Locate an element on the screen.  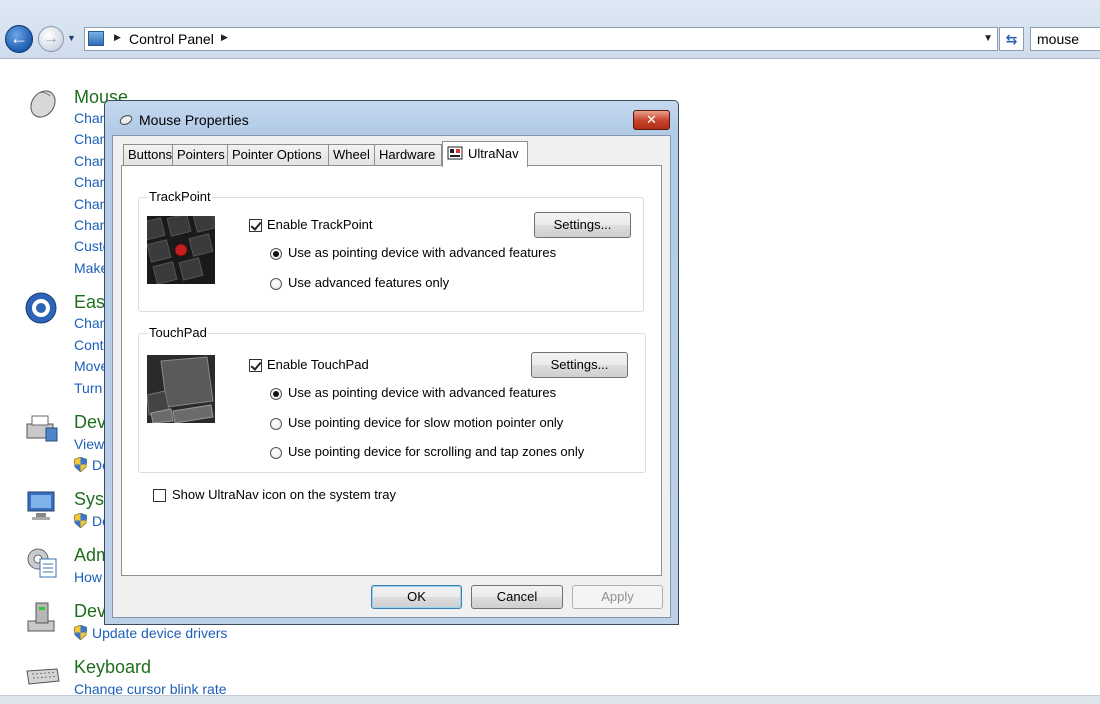
result-link: Turn is located at coordinates (88, 388).